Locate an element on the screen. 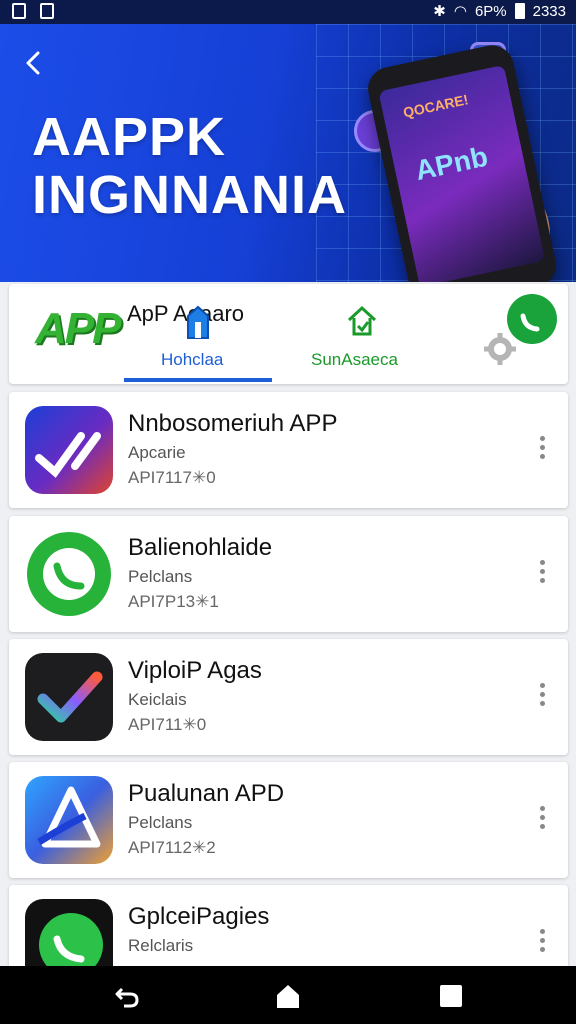 This screenshot has height=1024, width=576. clock: 2333 is located at coordinates (549, 11).